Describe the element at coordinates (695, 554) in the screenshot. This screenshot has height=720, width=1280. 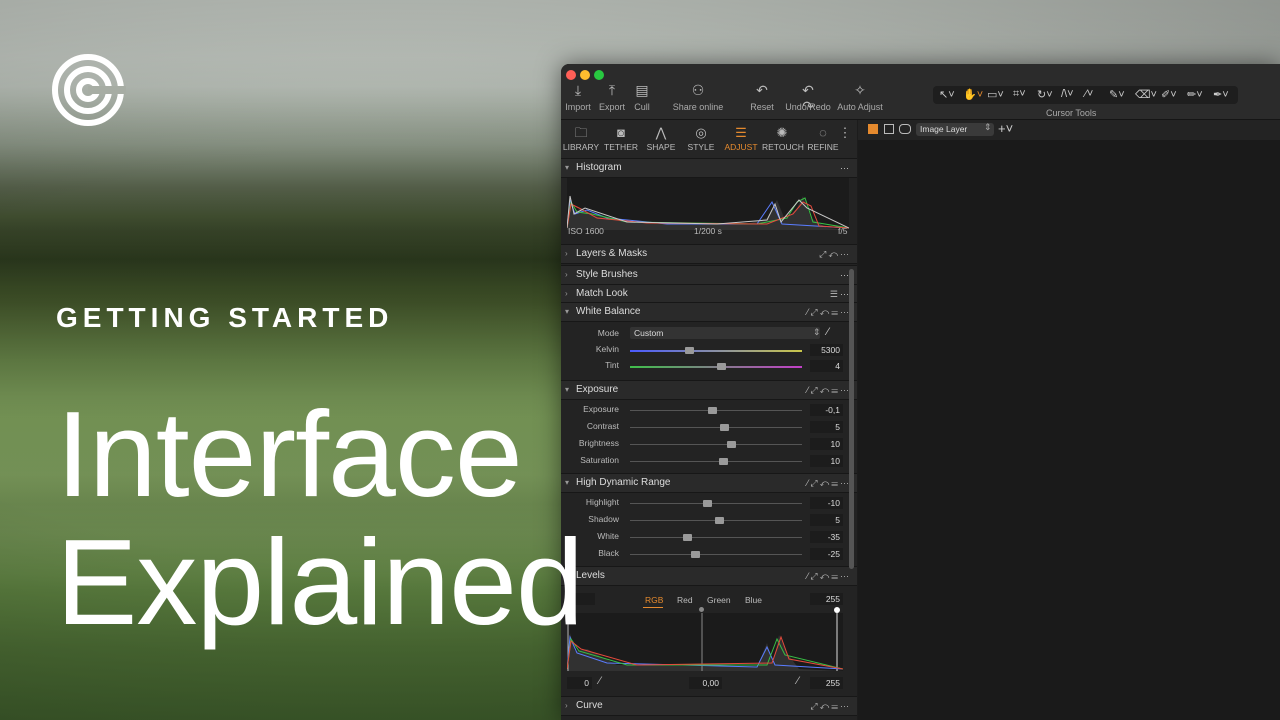
I see `black-slider-handle` at that location.